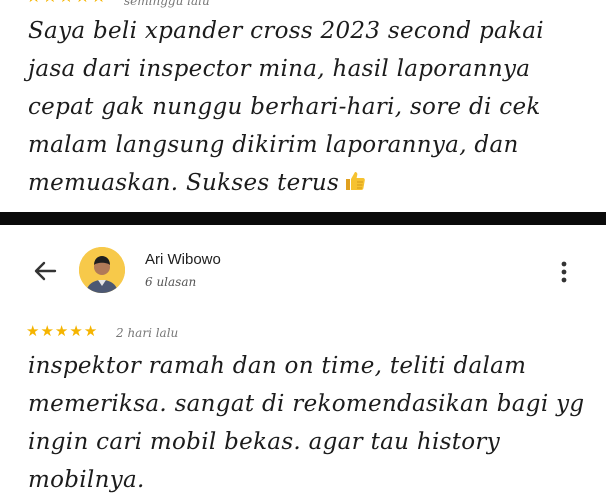  I want to click on previous-review-rating: ★ ★ ★ ★ ★, so click(66, 3).